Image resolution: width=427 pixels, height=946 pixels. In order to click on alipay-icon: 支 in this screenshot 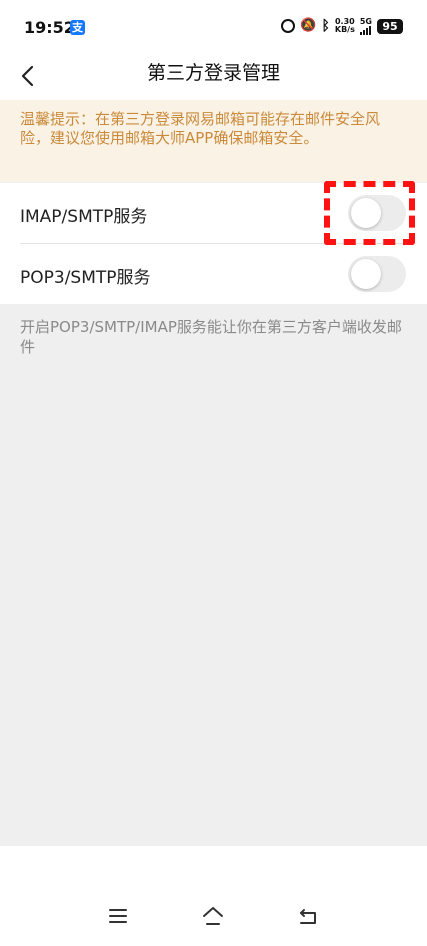, I will do `click(77, 27)`.